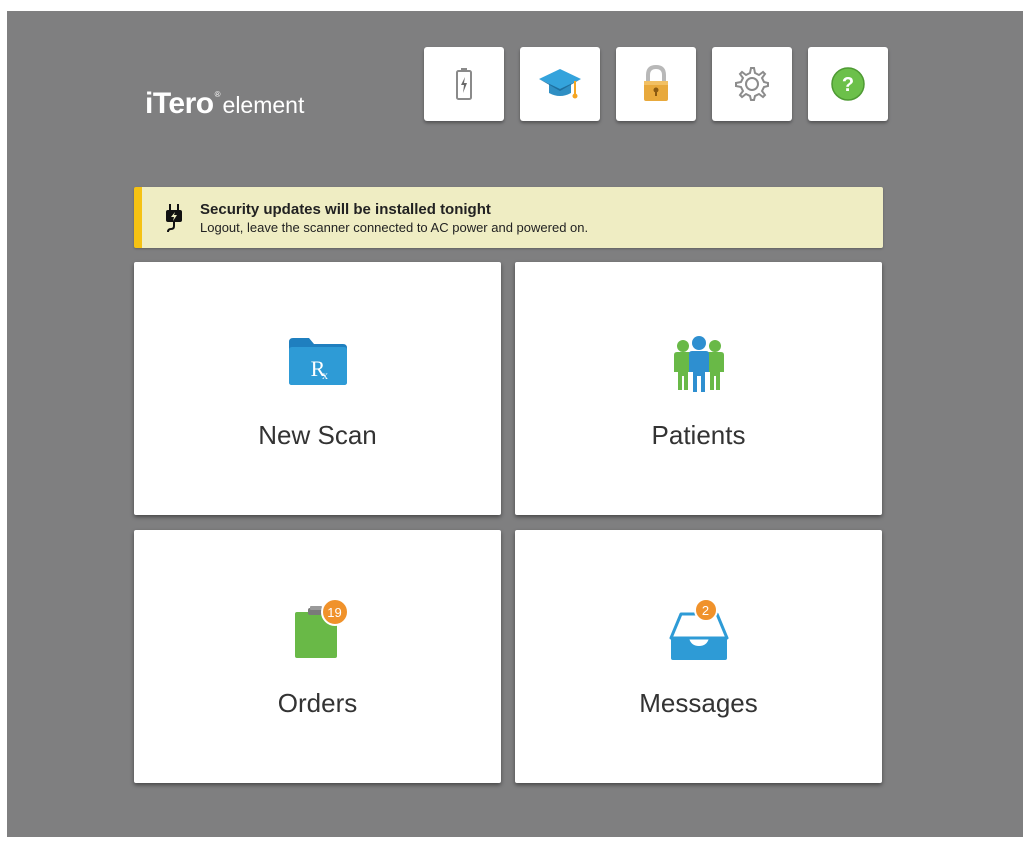 This screenshot has height=842, width=1029. I want to click on top-toolbar: ?, so click(656, 84).